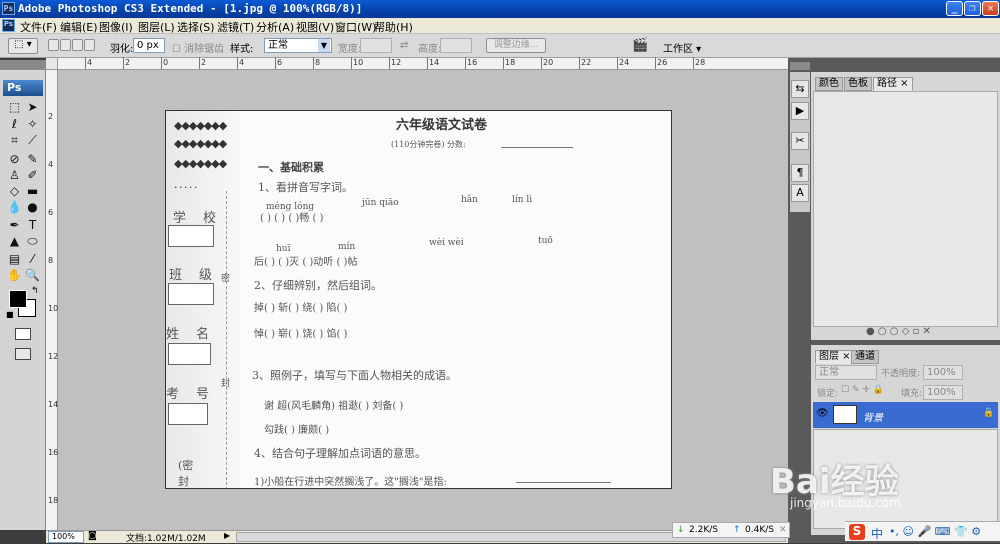  What do you see at coordinates (23, 88) in the screenshot?
I see `ps-logo: Ps` at bounding box center [23, 88].